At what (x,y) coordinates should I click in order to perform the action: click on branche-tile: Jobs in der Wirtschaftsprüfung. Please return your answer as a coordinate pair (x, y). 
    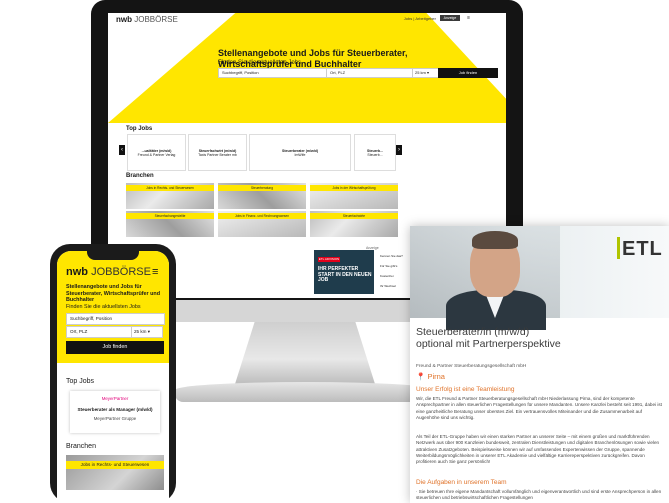
    Looking at the image, I should click on (354, 196).